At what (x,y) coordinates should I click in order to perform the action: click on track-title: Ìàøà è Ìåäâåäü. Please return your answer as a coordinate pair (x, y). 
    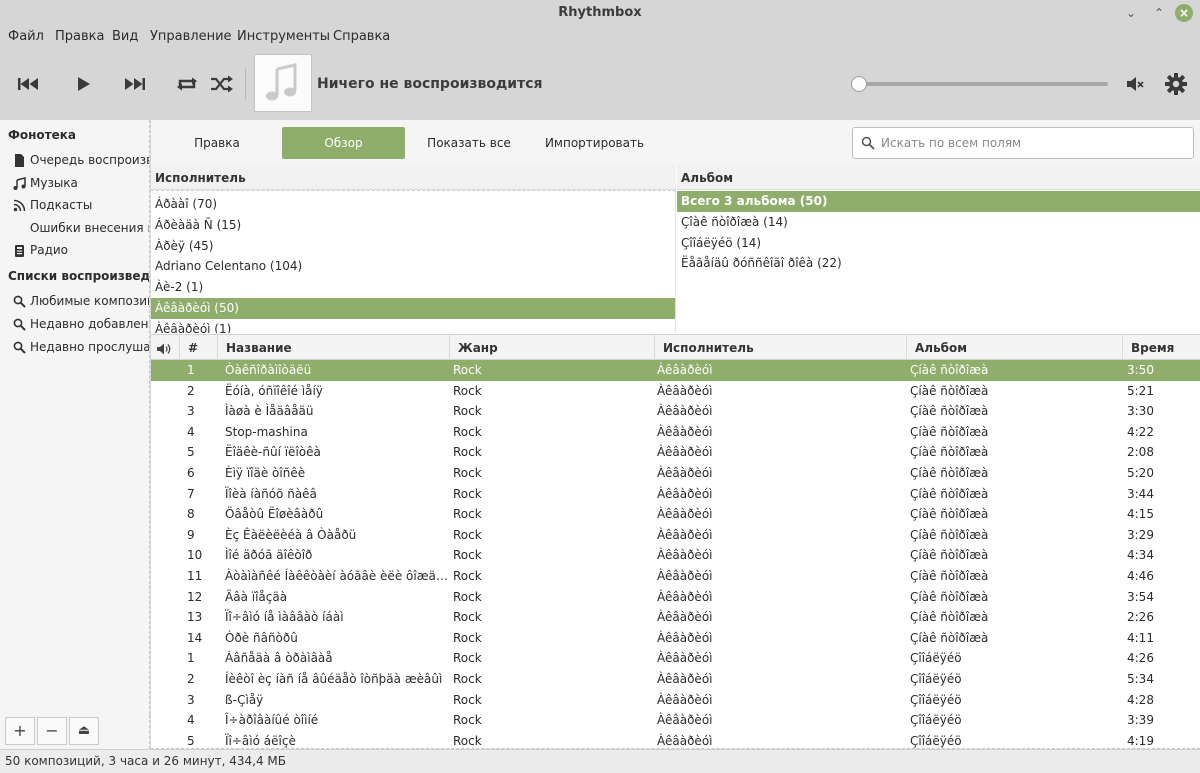
    Looking at the image, I should click on (269, 411).